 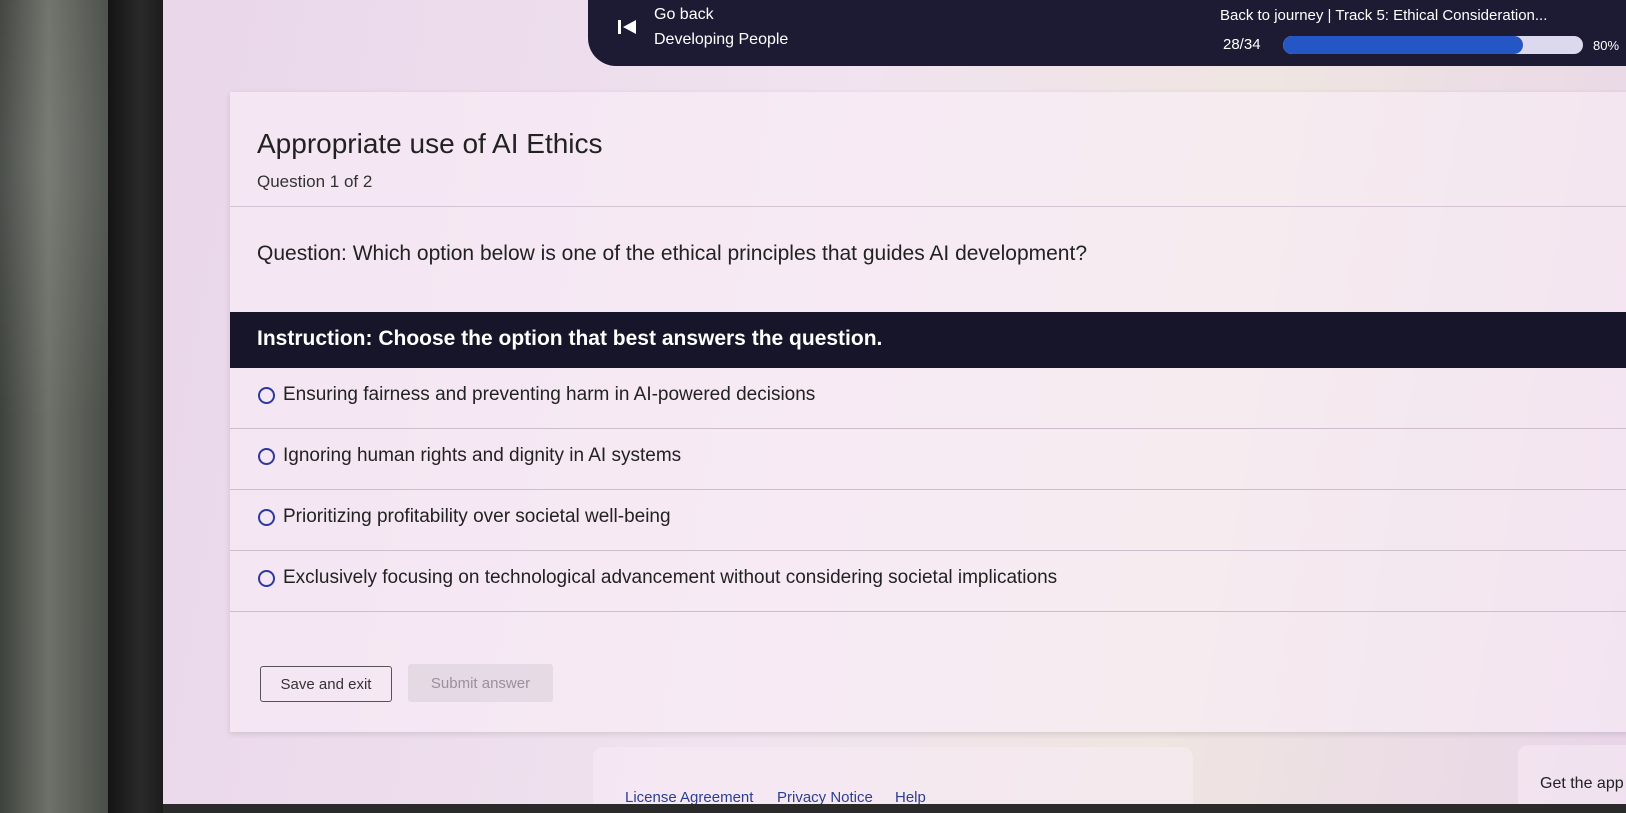 I want to click on progress-count: 28/34, so click(x=1242, y=44).